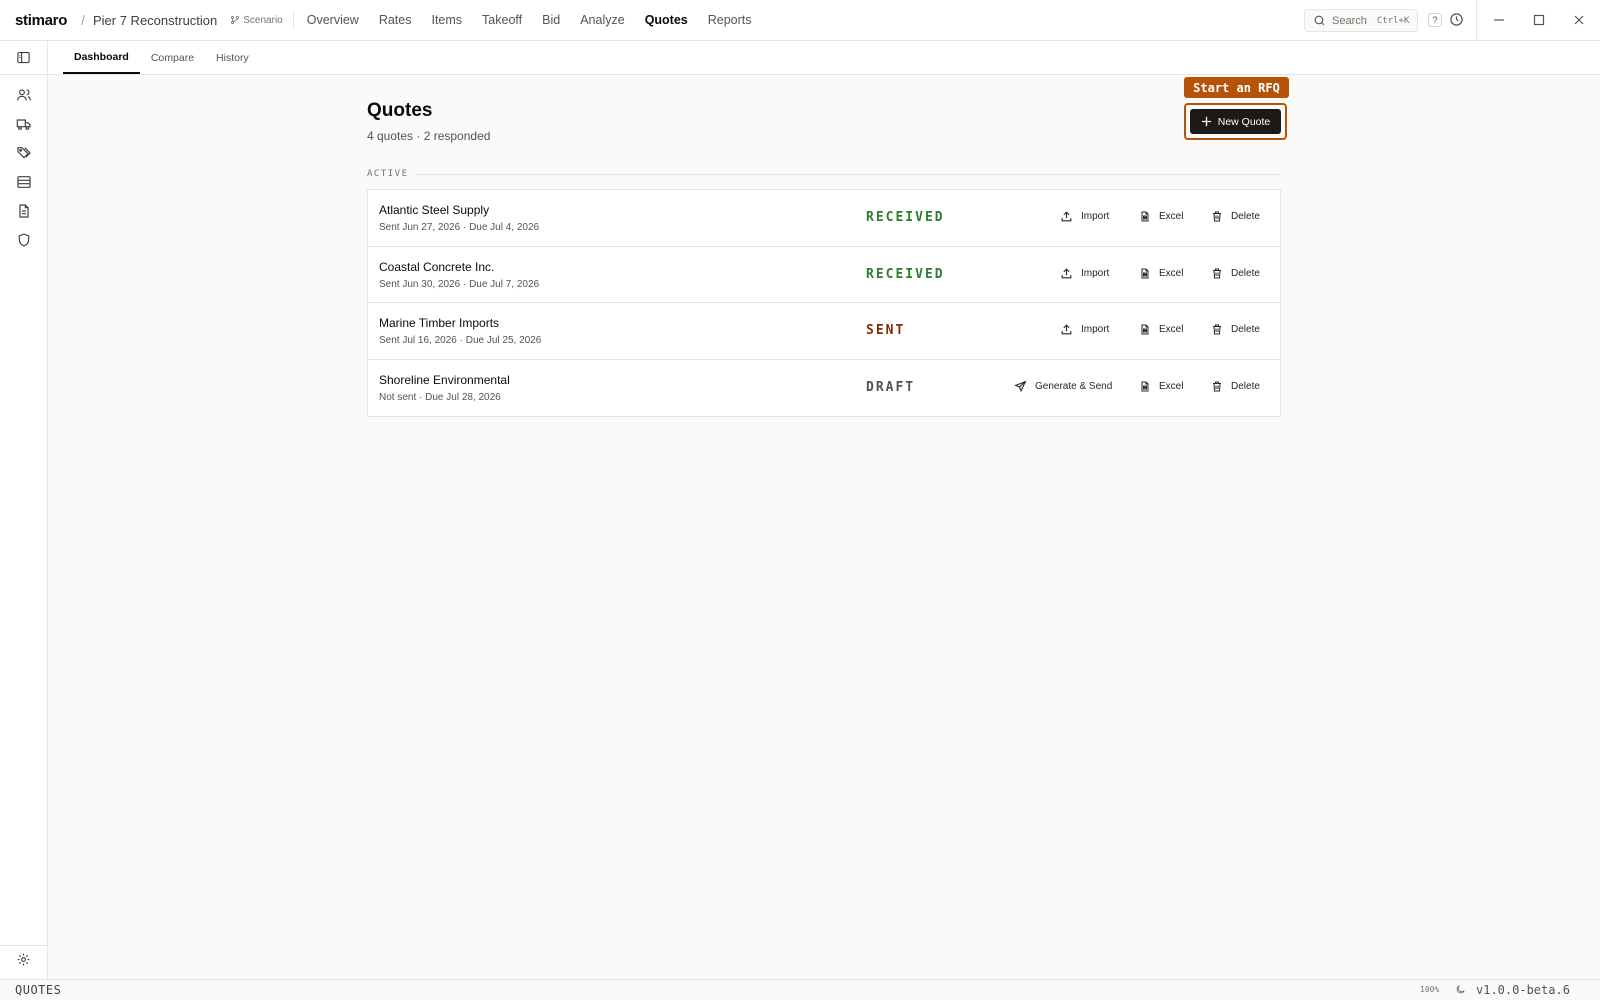  I want to click on plus-icon, so click(1206, 121).